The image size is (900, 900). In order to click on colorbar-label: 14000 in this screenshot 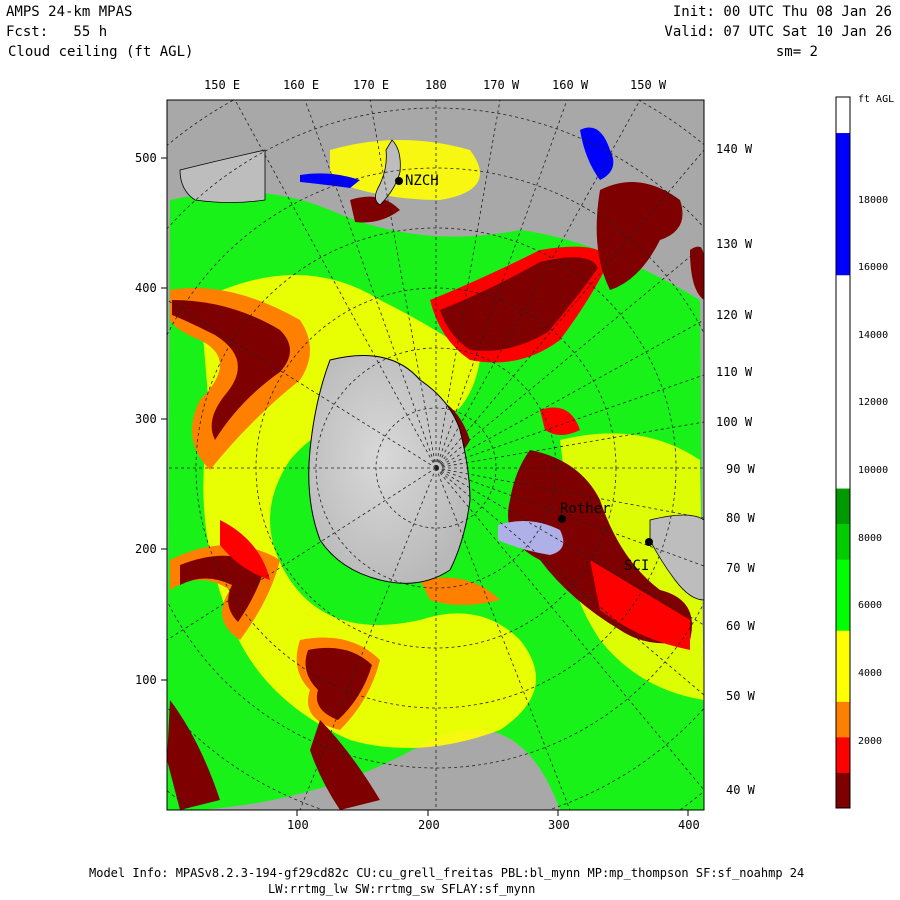, I will do `click(873, 335)`.